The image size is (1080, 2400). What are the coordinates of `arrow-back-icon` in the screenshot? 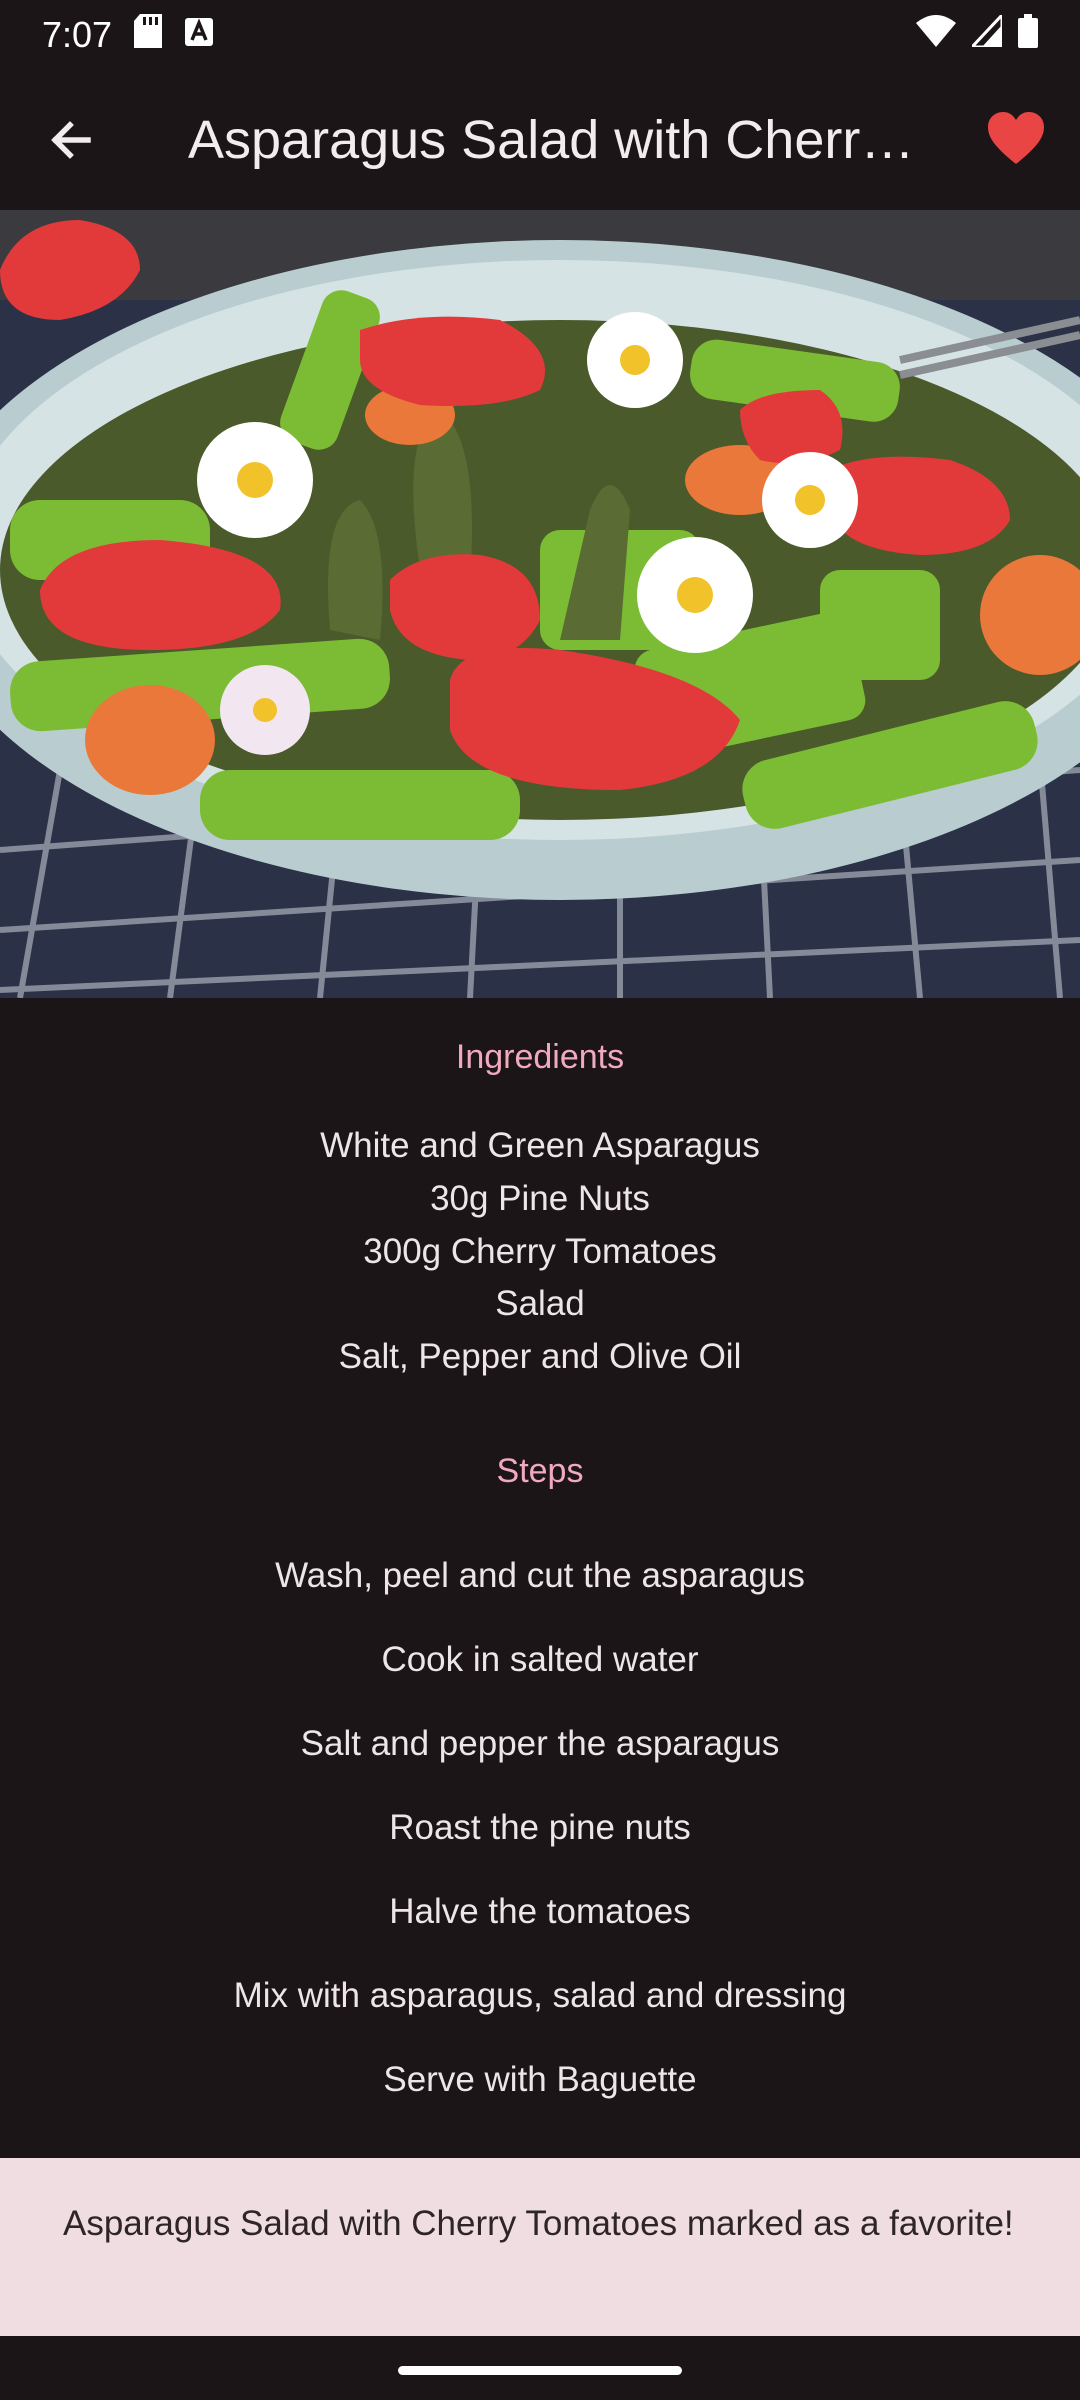 It's located at (71, 140).